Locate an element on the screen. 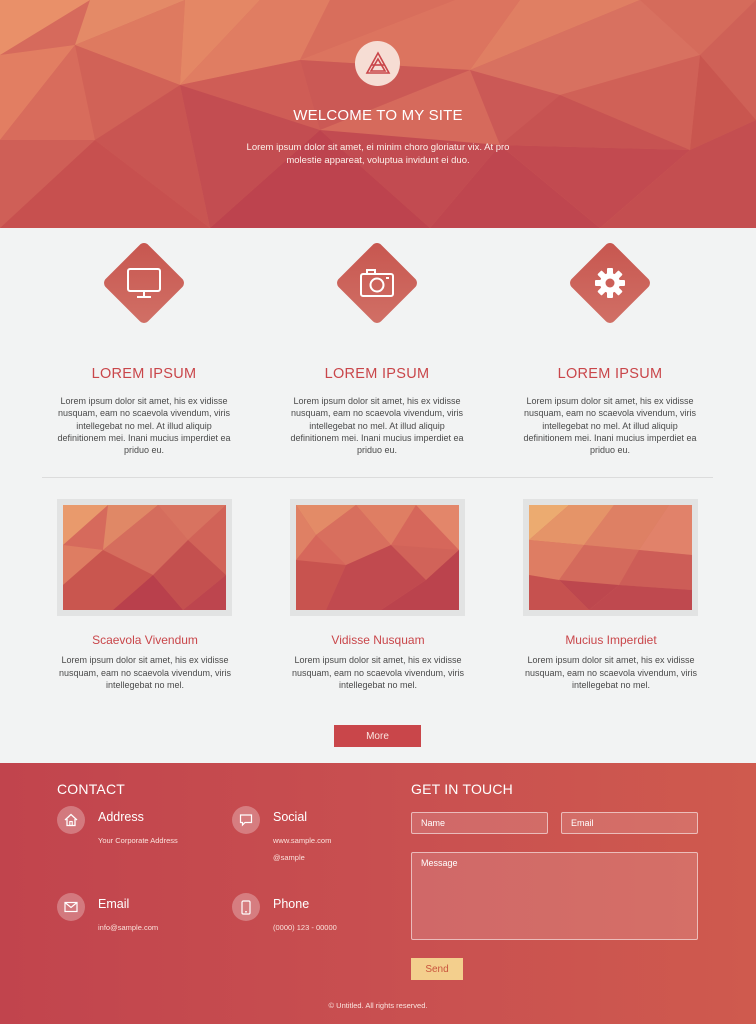 The image size is (756, 1024). camera-icon is located at coordinates (377, 283).